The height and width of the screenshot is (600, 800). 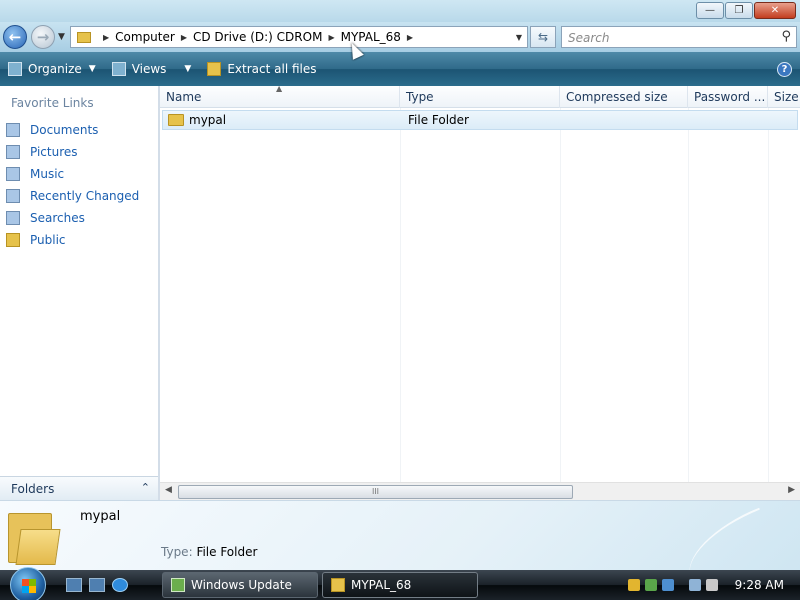 I want to click on forward-arrow-icon: →, so click(x=43, y=37).